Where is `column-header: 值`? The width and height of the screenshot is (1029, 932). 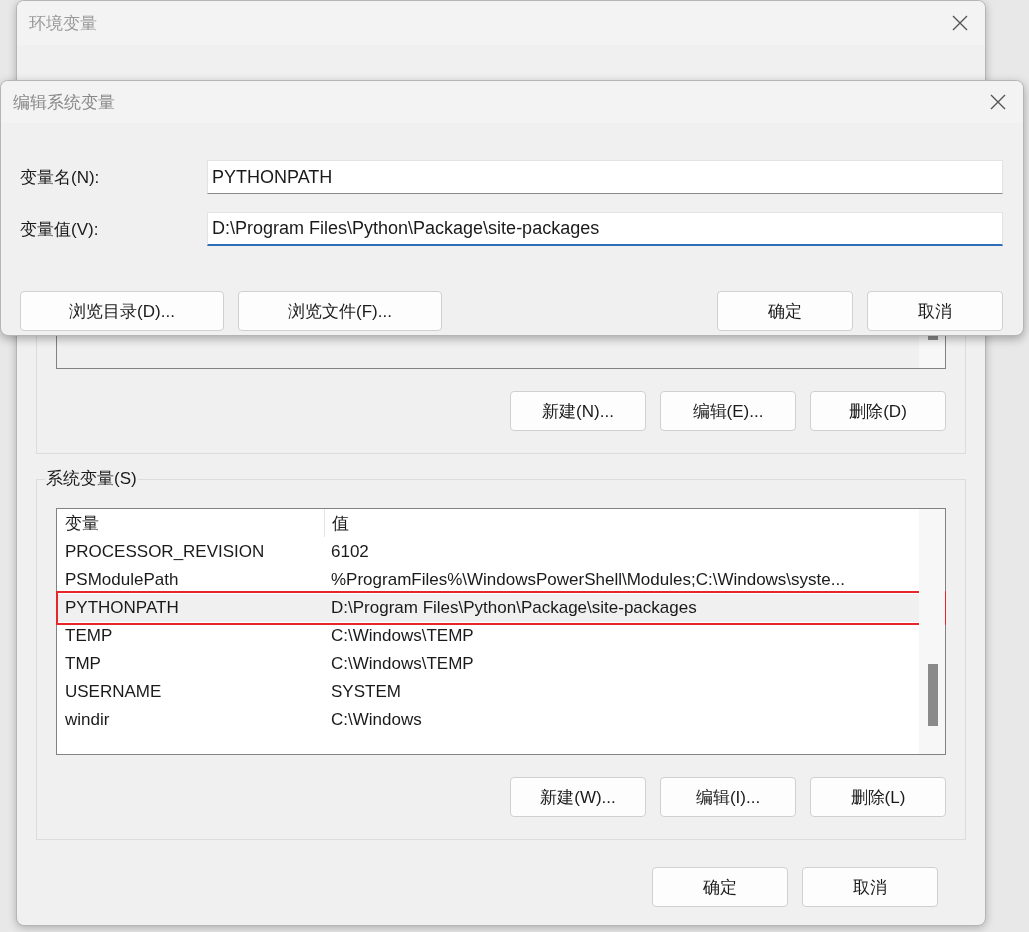 column-header: 值 is located at coordinates (337, 523).